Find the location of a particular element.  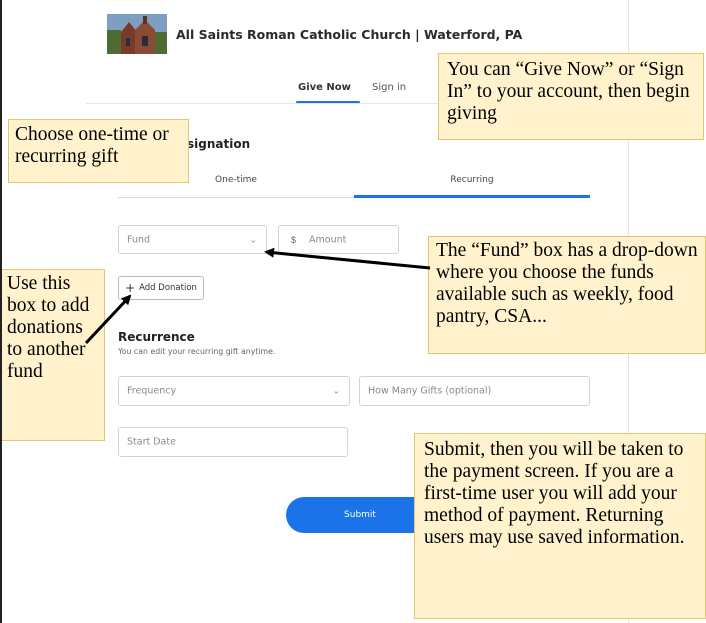

arrow-to-add-donation is located at coordinates (108, 319).